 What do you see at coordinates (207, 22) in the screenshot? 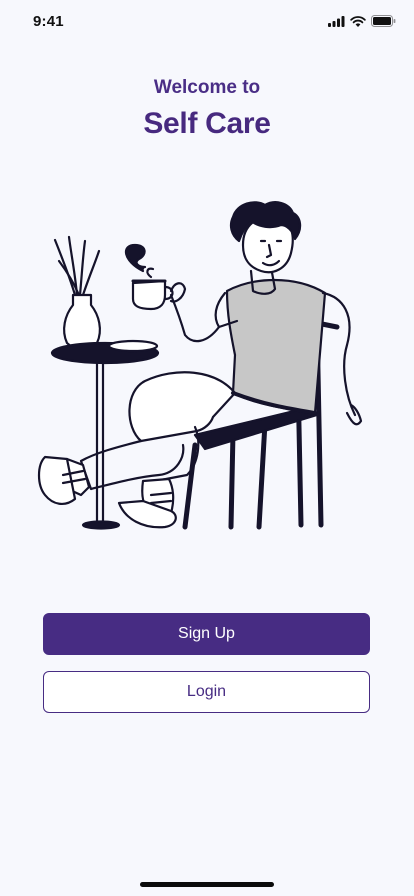
I see `status-bar: 9:41` at bounding box center [207, 22].